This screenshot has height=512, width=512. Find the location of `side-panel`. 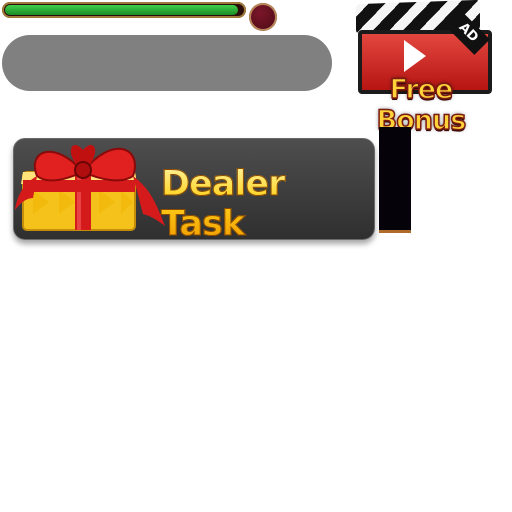

side-panel is located at coordinates (395, 180).